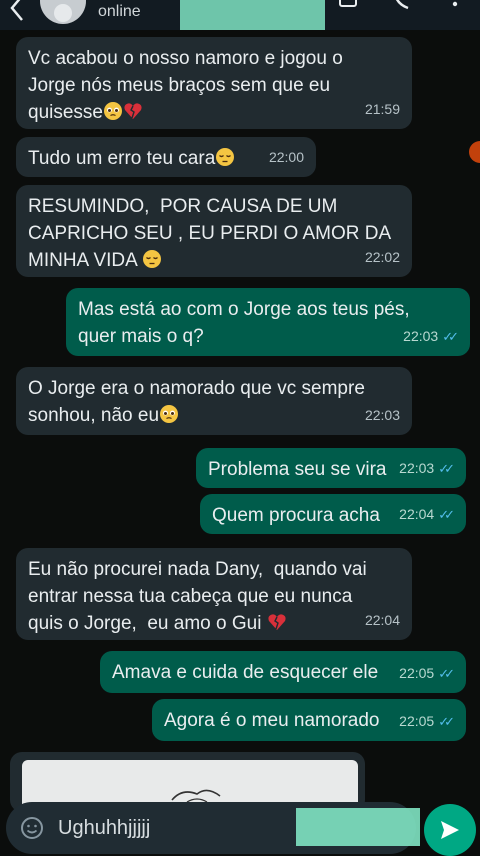 Image resolution: width=480 pixels, height=856 pixels. I want to click on message-meta: 22:02, so click(382, 257).